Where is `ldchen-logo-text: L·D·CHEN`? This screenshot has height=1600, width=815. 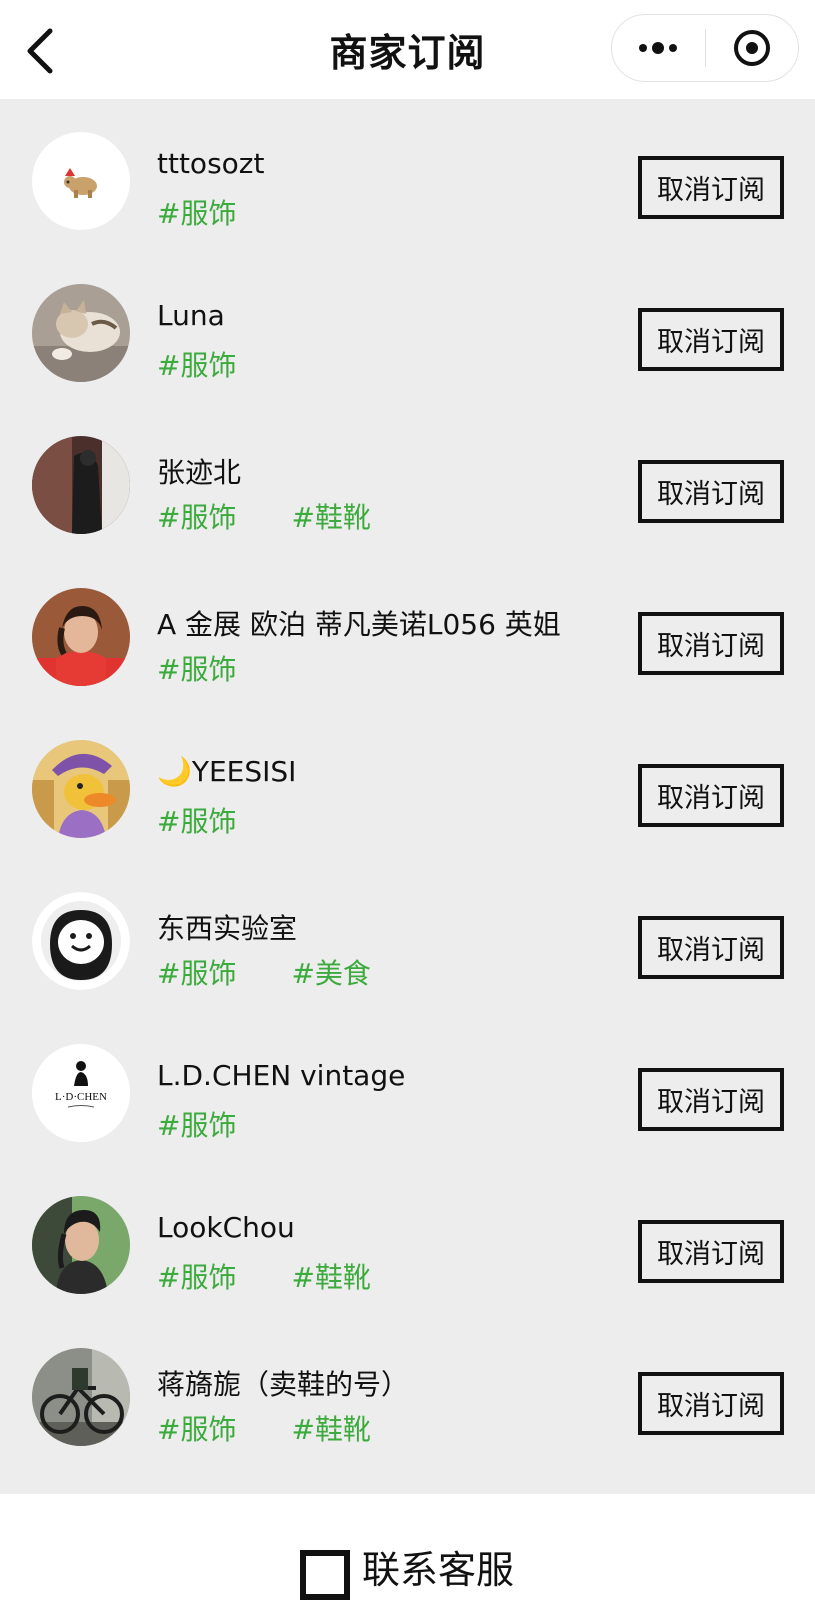 ldchen-logo-text: L·D·CHEN is located at coordinates (81, 1097).